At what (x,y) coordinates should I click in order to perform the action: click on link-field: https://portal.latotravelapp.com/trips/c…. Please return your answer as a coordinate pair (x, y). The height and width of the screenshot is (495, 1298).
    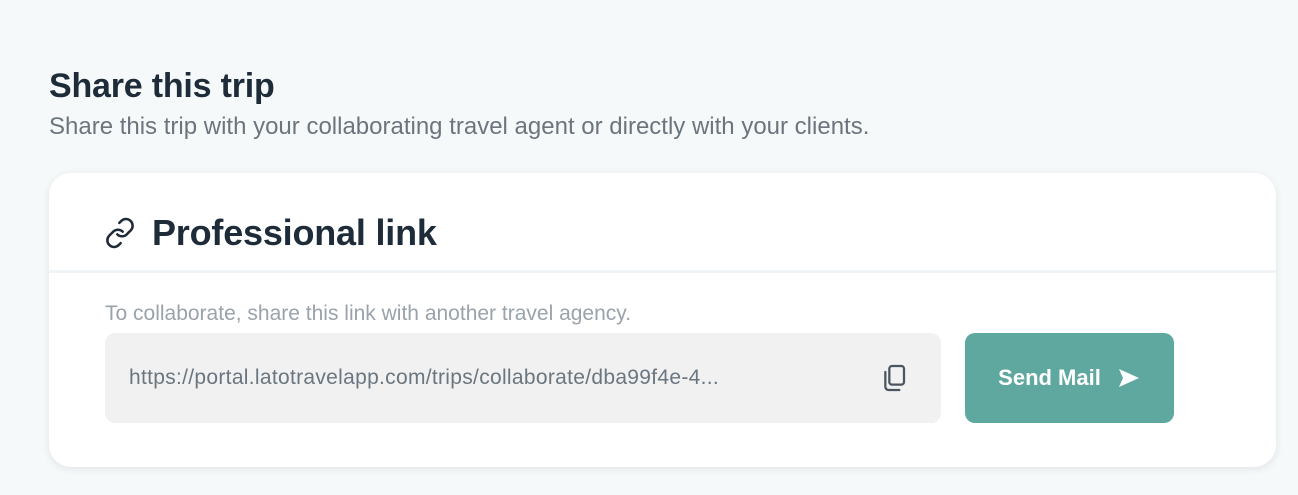
    Looking at the image, I should click on (523, 378).